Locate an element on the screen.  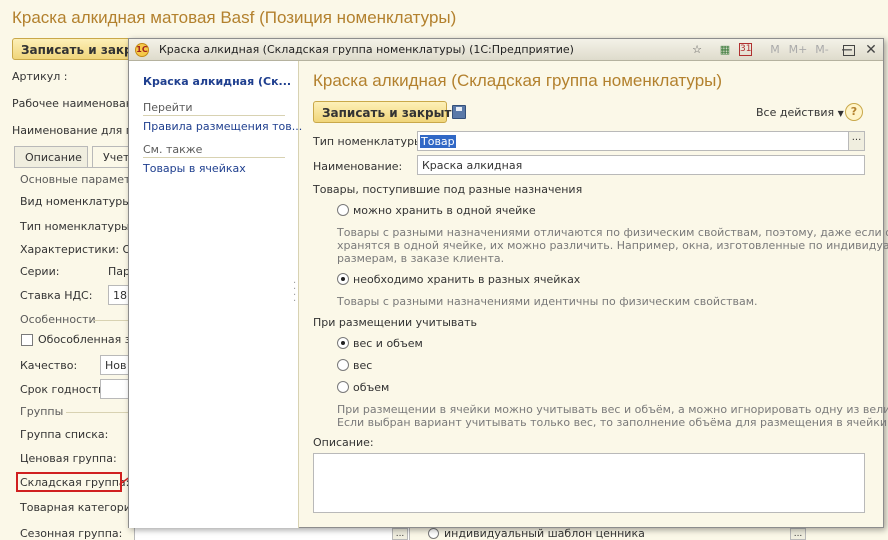
radio-one-cell-label: можно хранить в одной ячейке is located at coordinates (444, 210).